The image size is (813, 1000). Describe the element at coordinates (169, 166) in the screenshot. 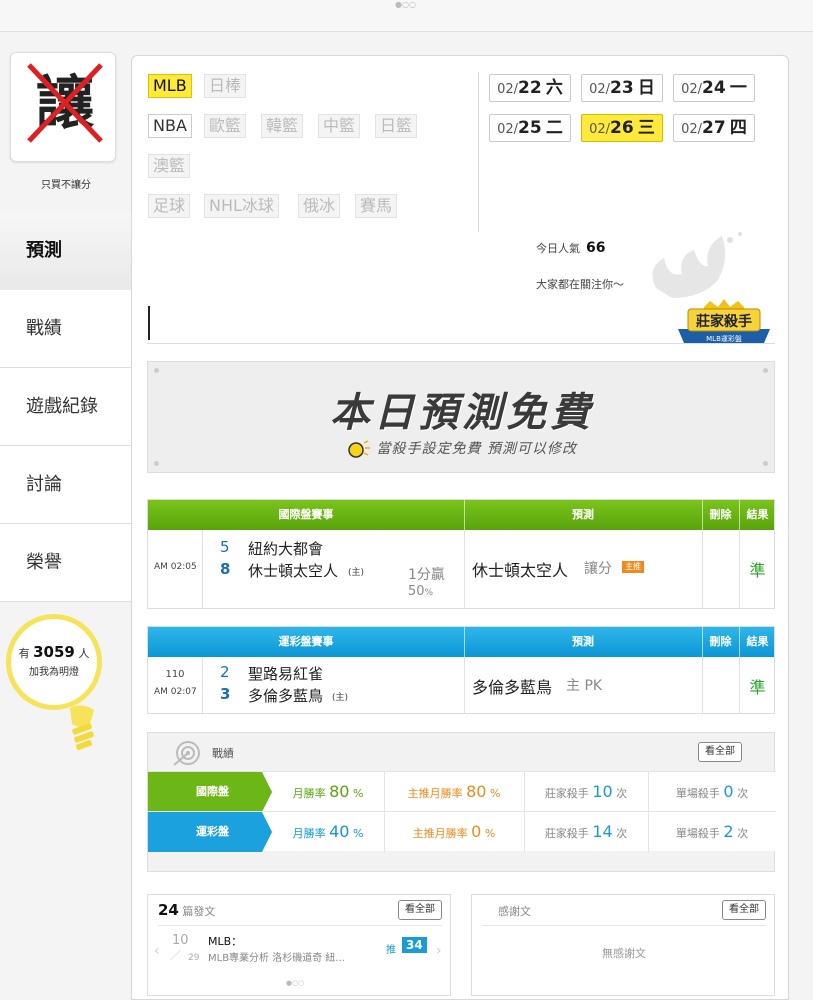

I see `league-aus-basketball: 澳籃` at that location.